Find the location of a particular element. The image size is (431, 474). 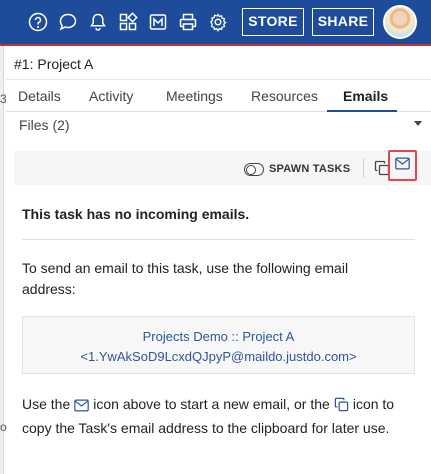

task-title: #1: Project A is located at coordinates (54, 64).